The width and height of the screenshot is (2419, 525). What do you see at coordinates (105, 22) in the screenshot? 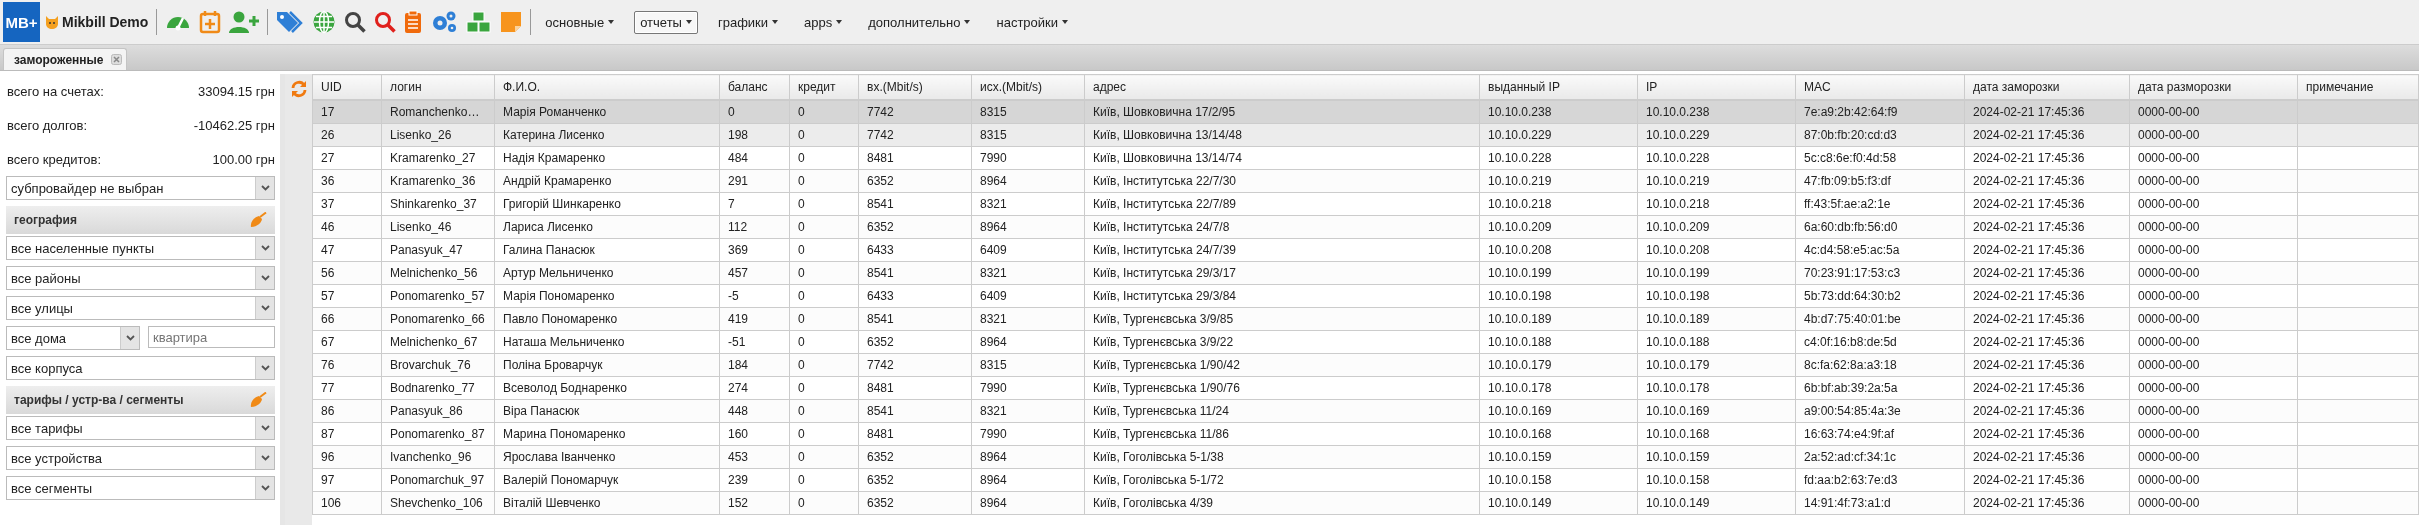
I see `app-title: Mikbill Demo` at bounding box center [105, 22].